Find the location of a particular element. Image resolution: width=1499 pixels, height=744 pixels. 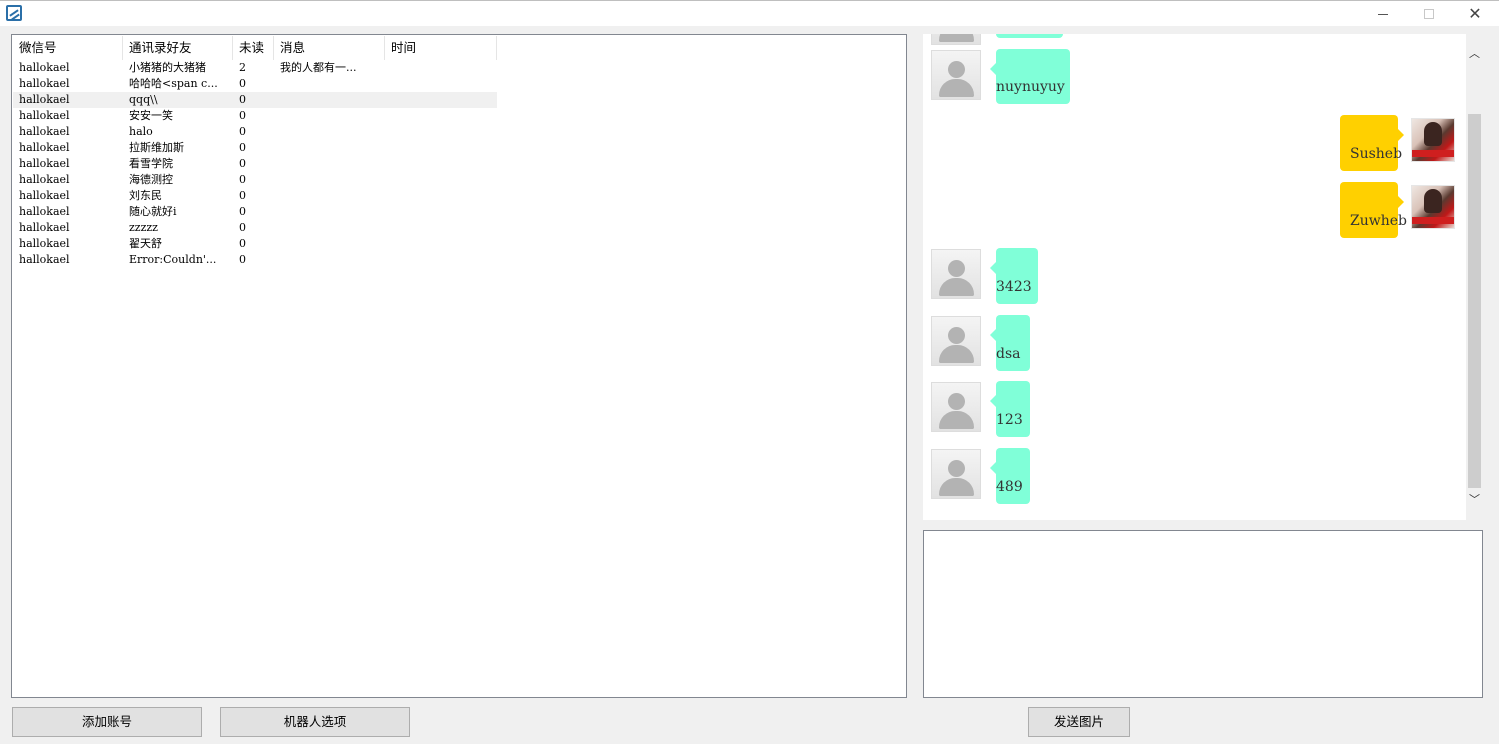

outgoing-message: Susheb is located at coordinates (1372, 143).